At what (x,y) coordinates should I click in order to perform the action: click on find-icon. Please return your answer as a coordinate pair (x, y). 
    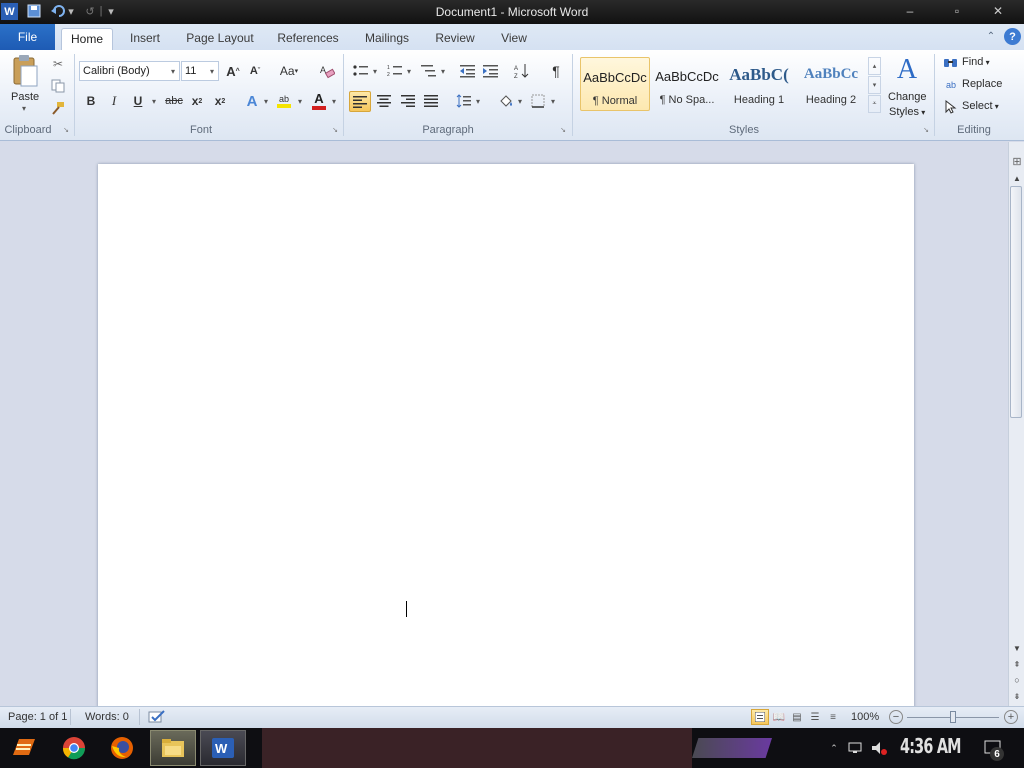
    Looking at the image, I should click on (951, 63).